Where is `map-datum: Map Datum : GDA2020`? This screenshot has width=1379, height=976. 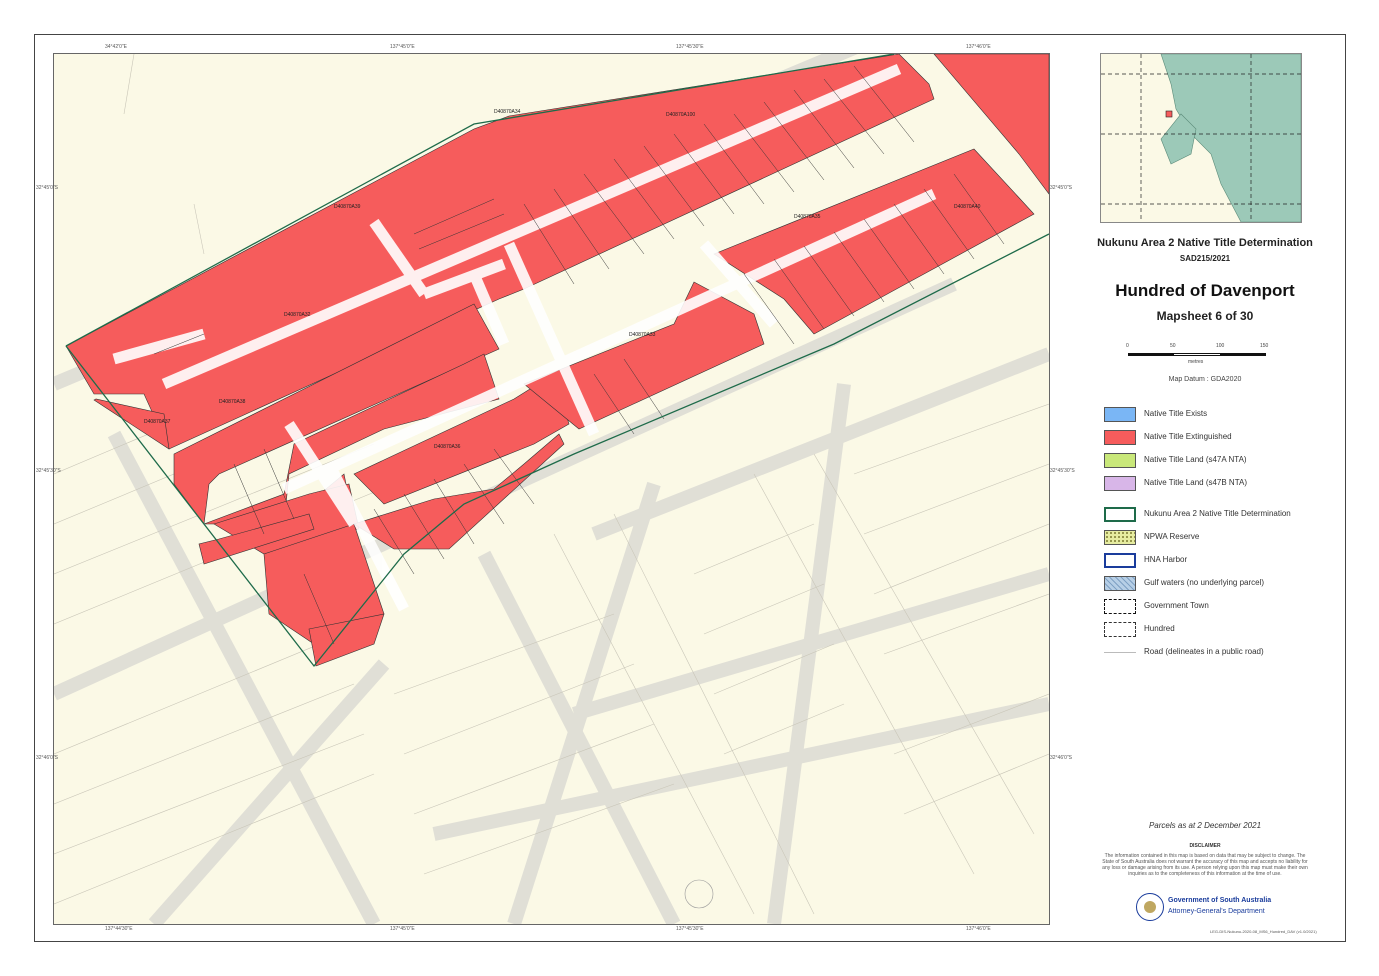 map-datum: Map Datum : GDA2020 is located at coordinates (1205, 379).